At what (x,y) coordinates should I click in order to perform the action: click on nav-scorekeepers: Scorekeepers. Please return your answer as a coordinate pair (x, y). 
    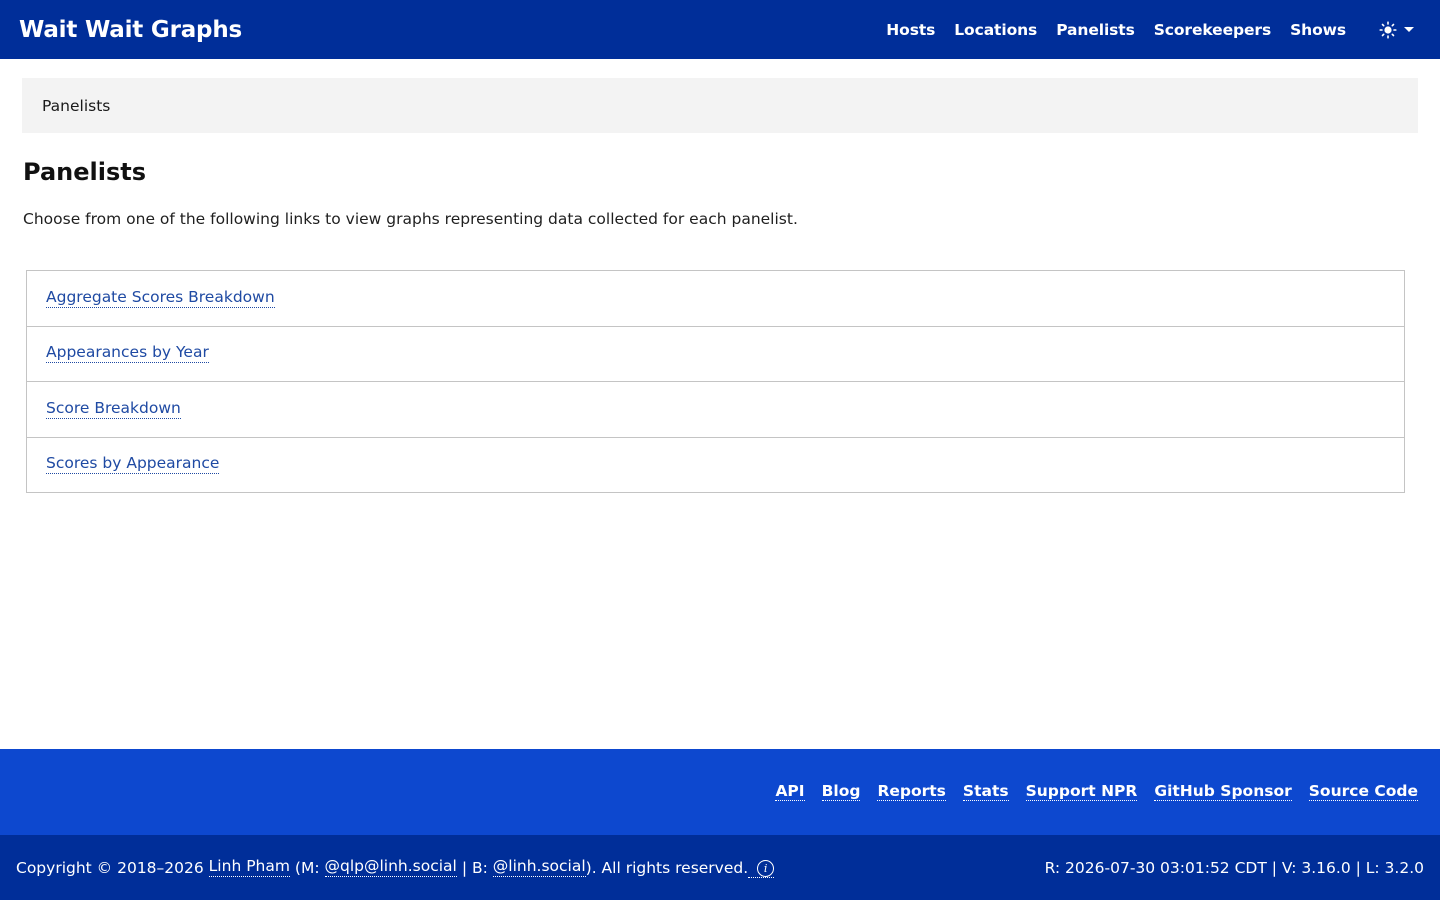
    Looking at the image, I should click on (1212, 30).